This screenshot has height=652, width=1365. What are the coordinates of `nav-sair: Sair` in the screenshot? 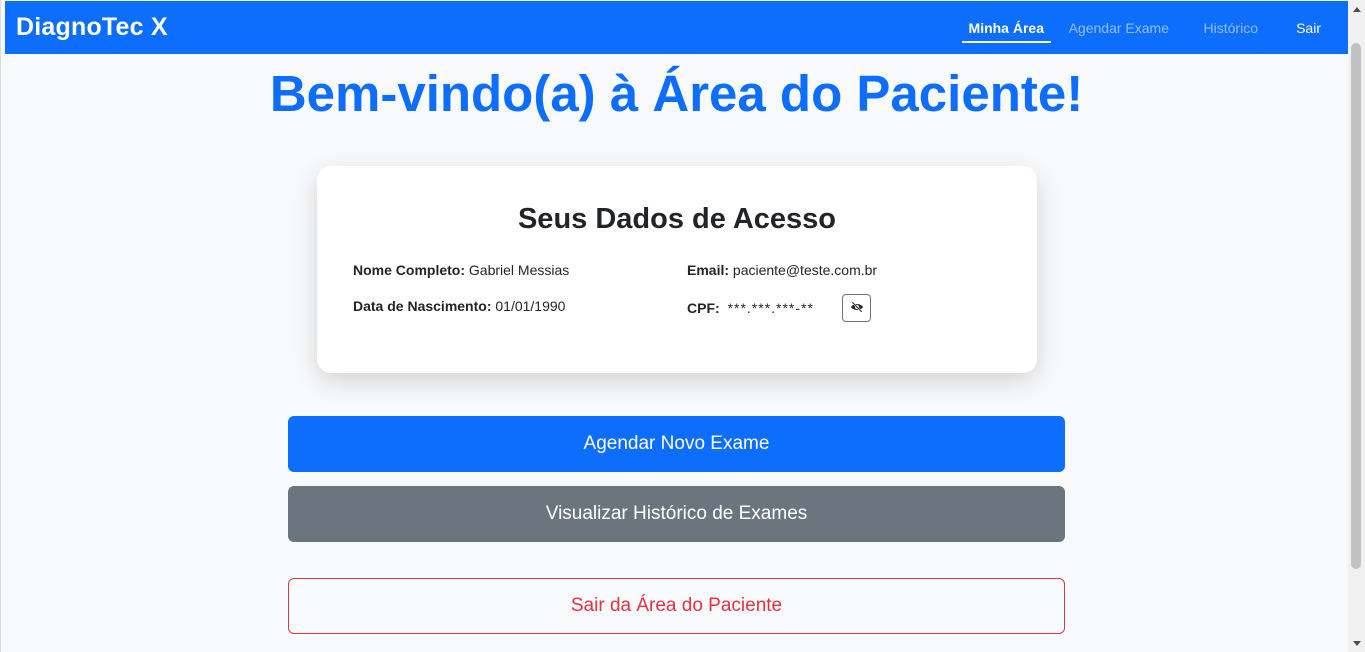 It's located at (1308, 28).